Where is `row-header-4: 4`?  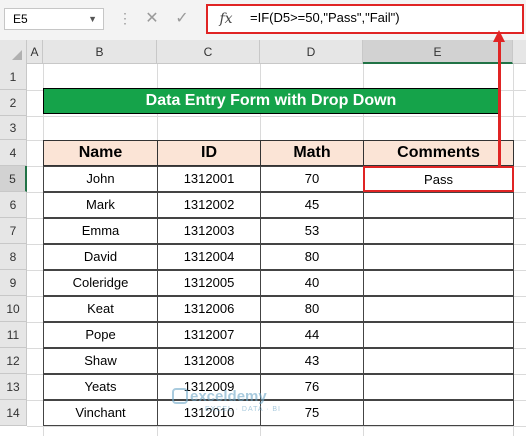 row-header-4: 4 is located at coordinates (13, 153).